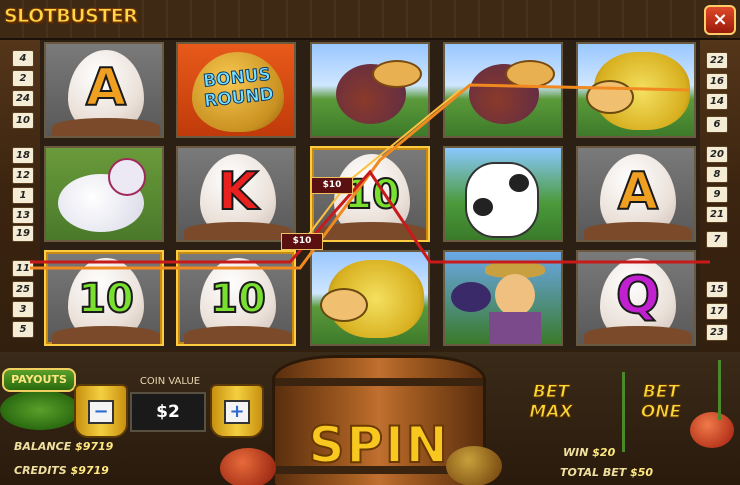  I want to click on total-bet-readout: TOTAL BET $50, so click(606, 472).